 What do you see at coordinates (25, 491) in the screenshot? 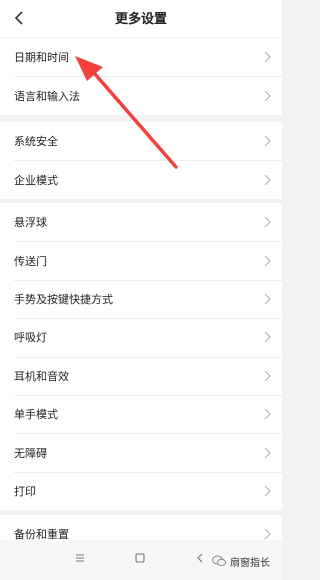
I see `settings-item-label: 打印` at bounding box center [25, 491].